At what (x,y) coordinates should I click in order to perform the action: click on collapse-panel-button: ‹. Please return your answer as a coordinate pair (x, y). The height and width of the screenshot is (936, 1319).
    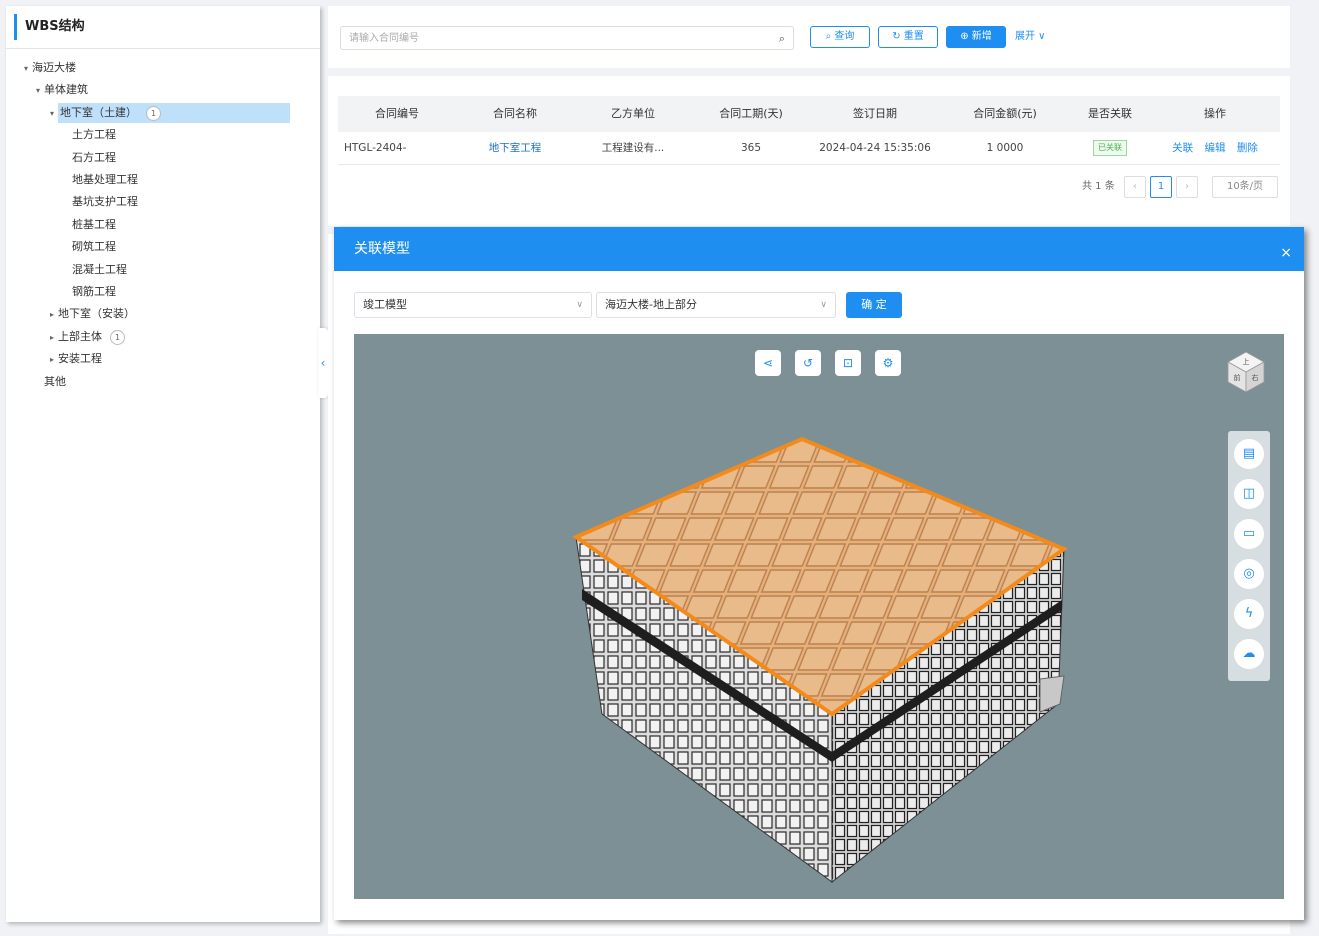
    Looking at the image, I should click on (323, 363).